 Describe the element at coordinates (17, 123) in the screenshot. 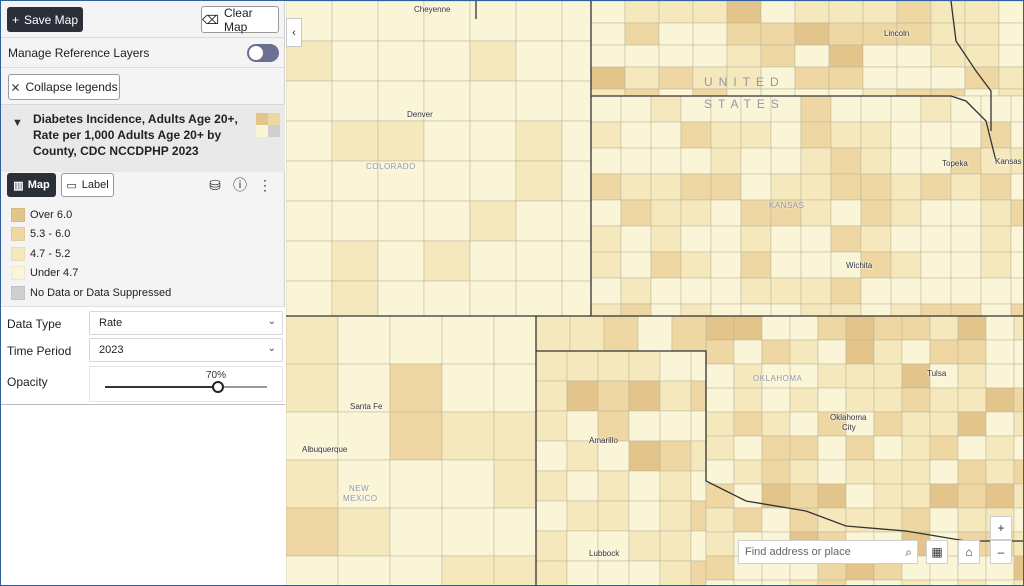

I see `chevron-down-icon: ▼` at that location.